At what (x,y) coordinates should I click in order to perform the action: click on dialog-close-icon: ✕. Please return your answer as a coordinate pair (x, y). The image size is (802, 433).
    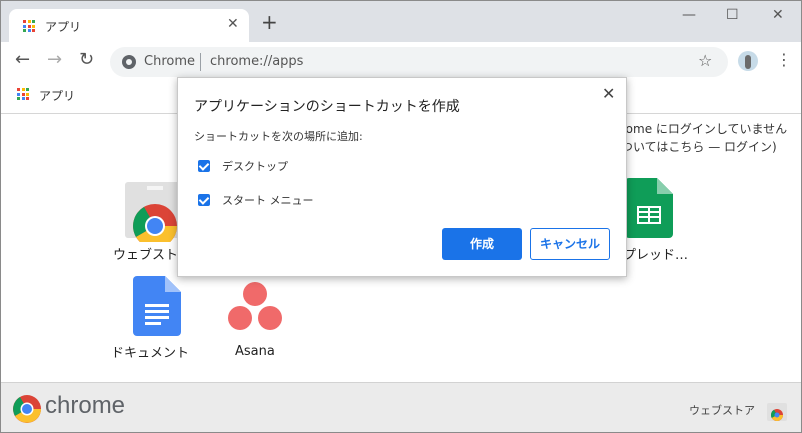
    Looking at the image, I should click on (608, 93).